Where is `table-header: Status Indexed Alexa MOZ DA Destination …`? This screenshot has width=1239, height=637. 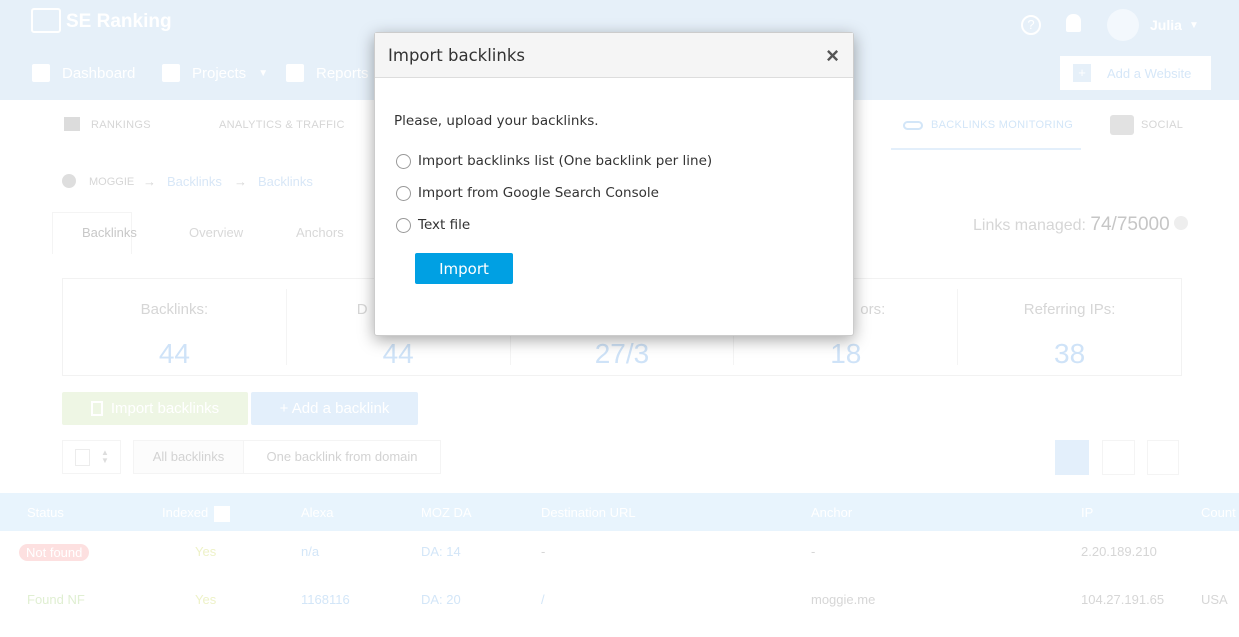 table-header: Status Indexed Alexa MOZ DA Destination … is located at coordinates (619, 512).